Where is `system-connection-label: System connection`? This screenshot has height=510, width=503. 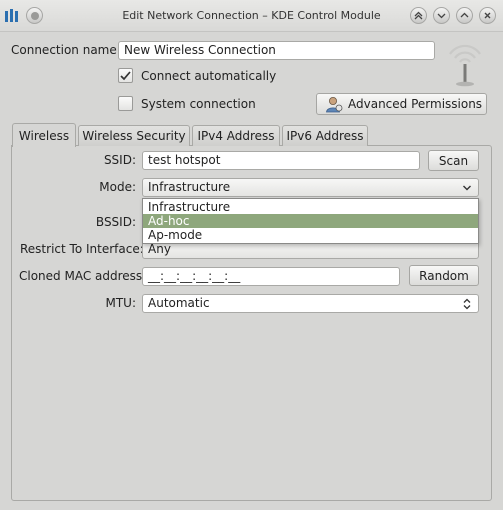 system-connection-label: System connection is located at coordinates (198, 104).